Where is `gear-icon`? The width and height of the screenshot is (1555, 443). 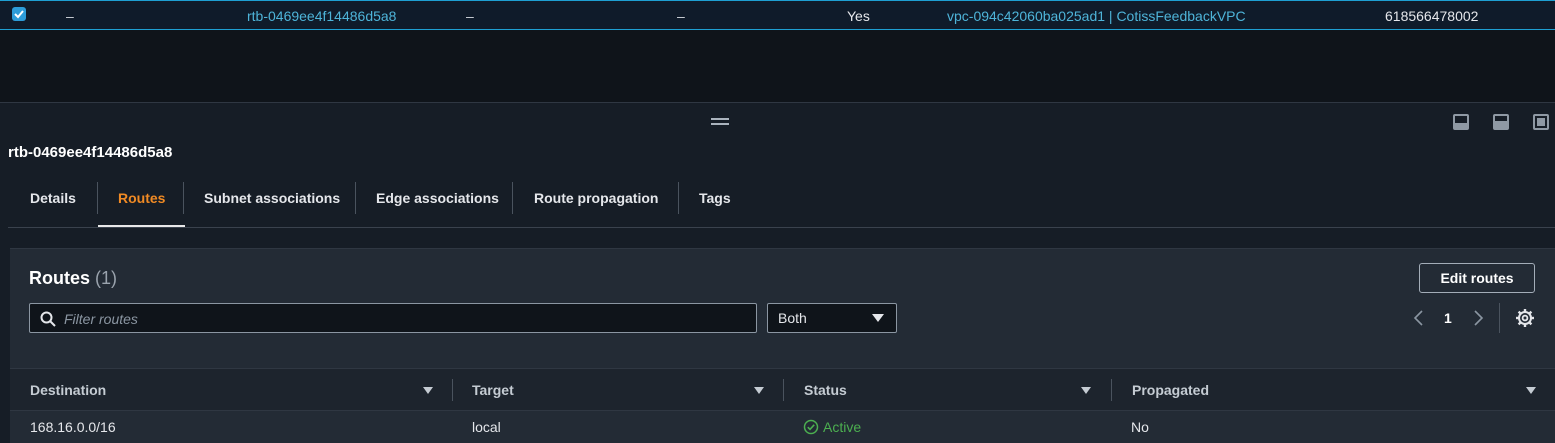 gear-icon is located at coordinates (1525, 318).